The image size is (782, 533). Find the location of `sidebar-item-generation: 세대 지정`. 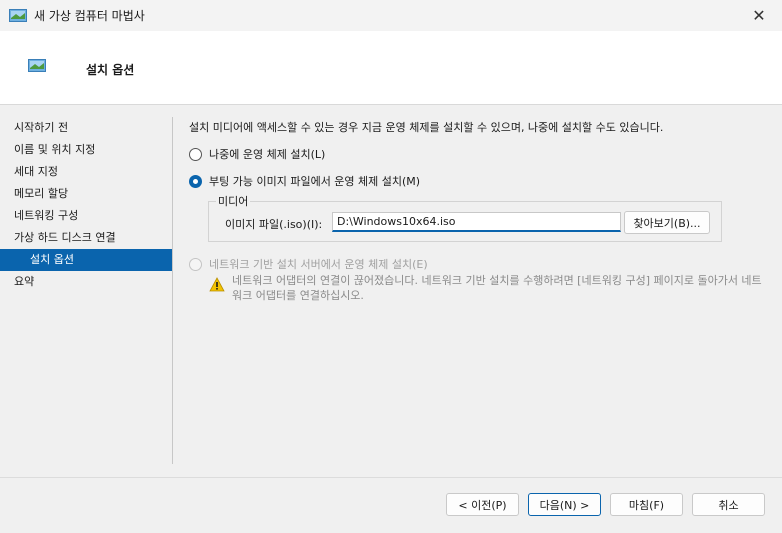

sidebar-item-generation: 세대 지정 is located at coordinates (86, 172).